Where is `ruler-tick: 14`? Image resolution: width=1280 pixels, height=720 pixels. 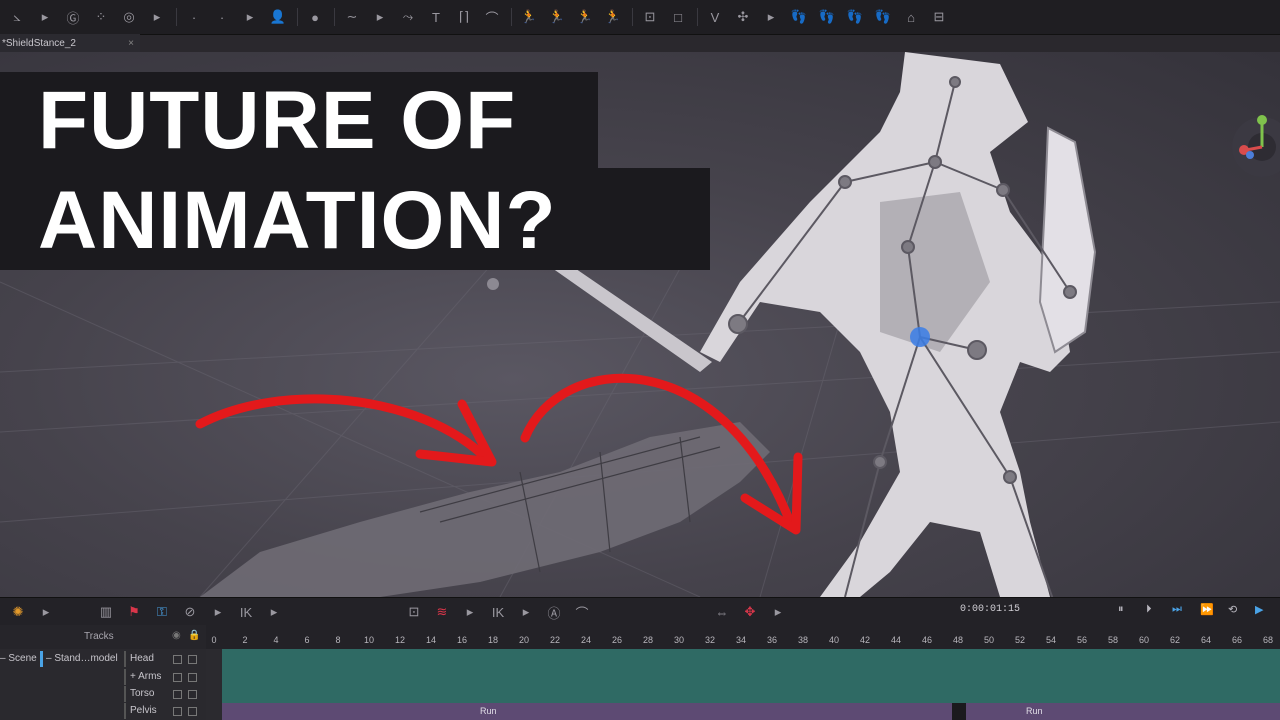 ruler-tick: 14 is located at coordinates (431, 640).